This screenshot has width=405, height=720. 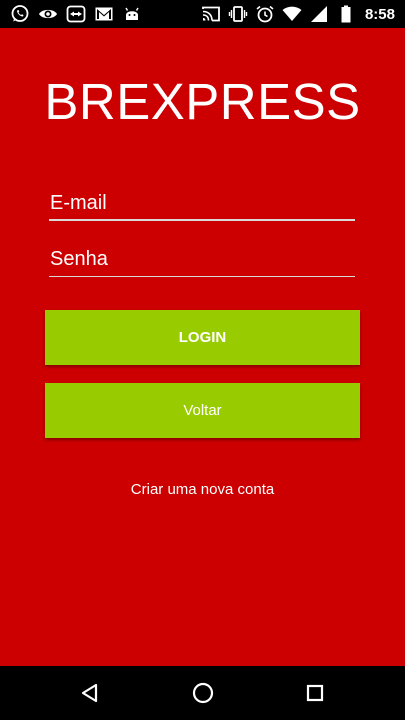 What do you see at coordinates (211, 14) in the screenshot?
I see `cast-icon` at bounding box center [211, 14].